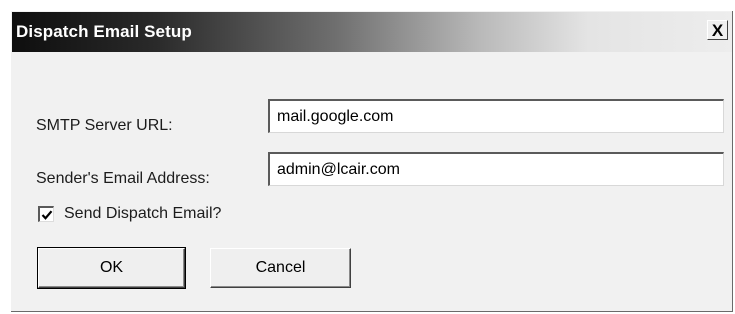 This screenshot has height=314, width=735. I want to click on send-dispatch-email-checkbox, so click(46, 214).